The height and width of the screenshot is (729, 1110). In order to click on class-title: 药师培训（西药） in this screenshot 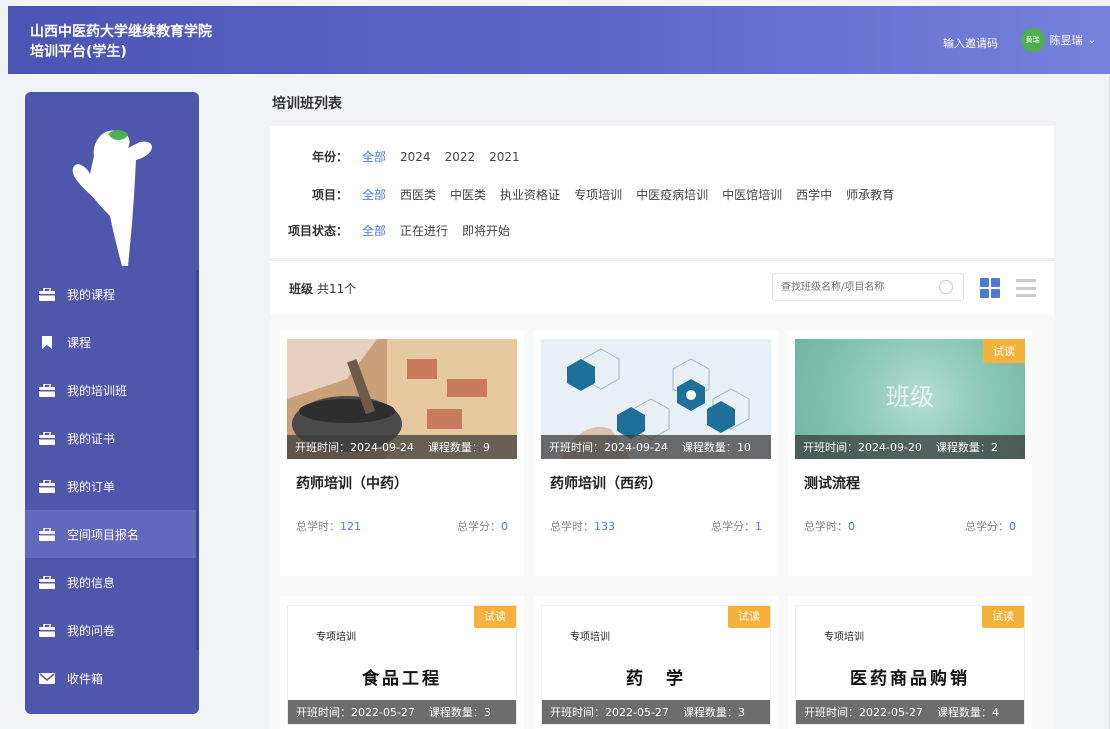, I will do `click(656, 483)`.